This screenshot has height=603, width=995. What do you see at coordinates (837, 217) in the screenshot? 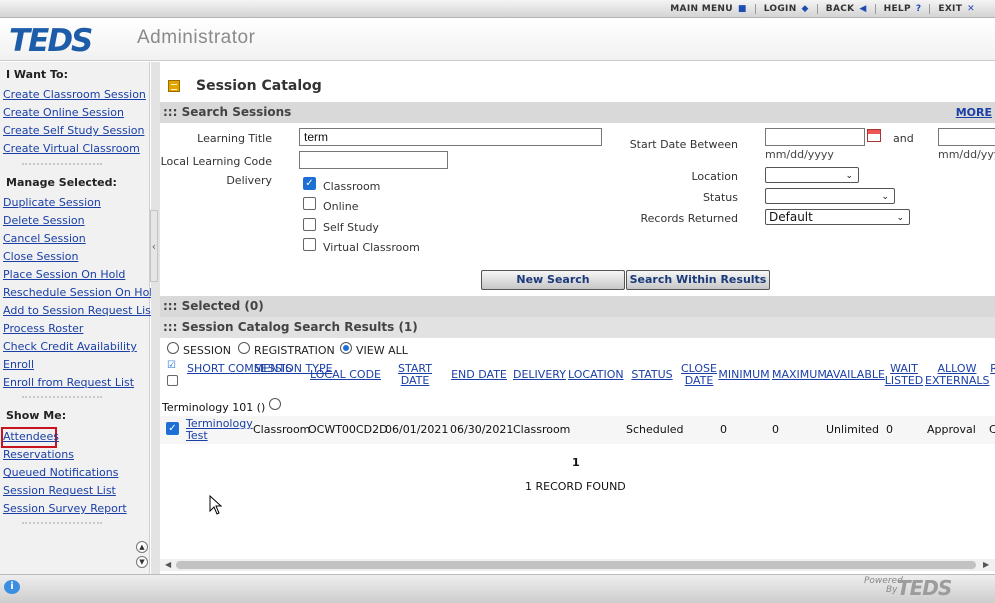
I see `records-returned-select: Default ⌄` at bounding box center [837, 217].